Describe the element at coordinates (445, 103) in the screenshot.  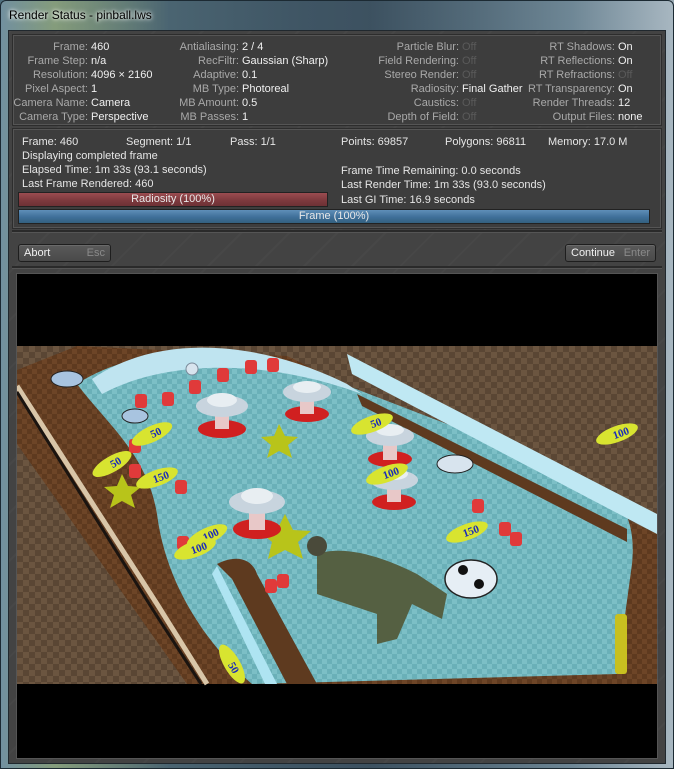
I see `info-caustics: Caustics: Off` at that location.